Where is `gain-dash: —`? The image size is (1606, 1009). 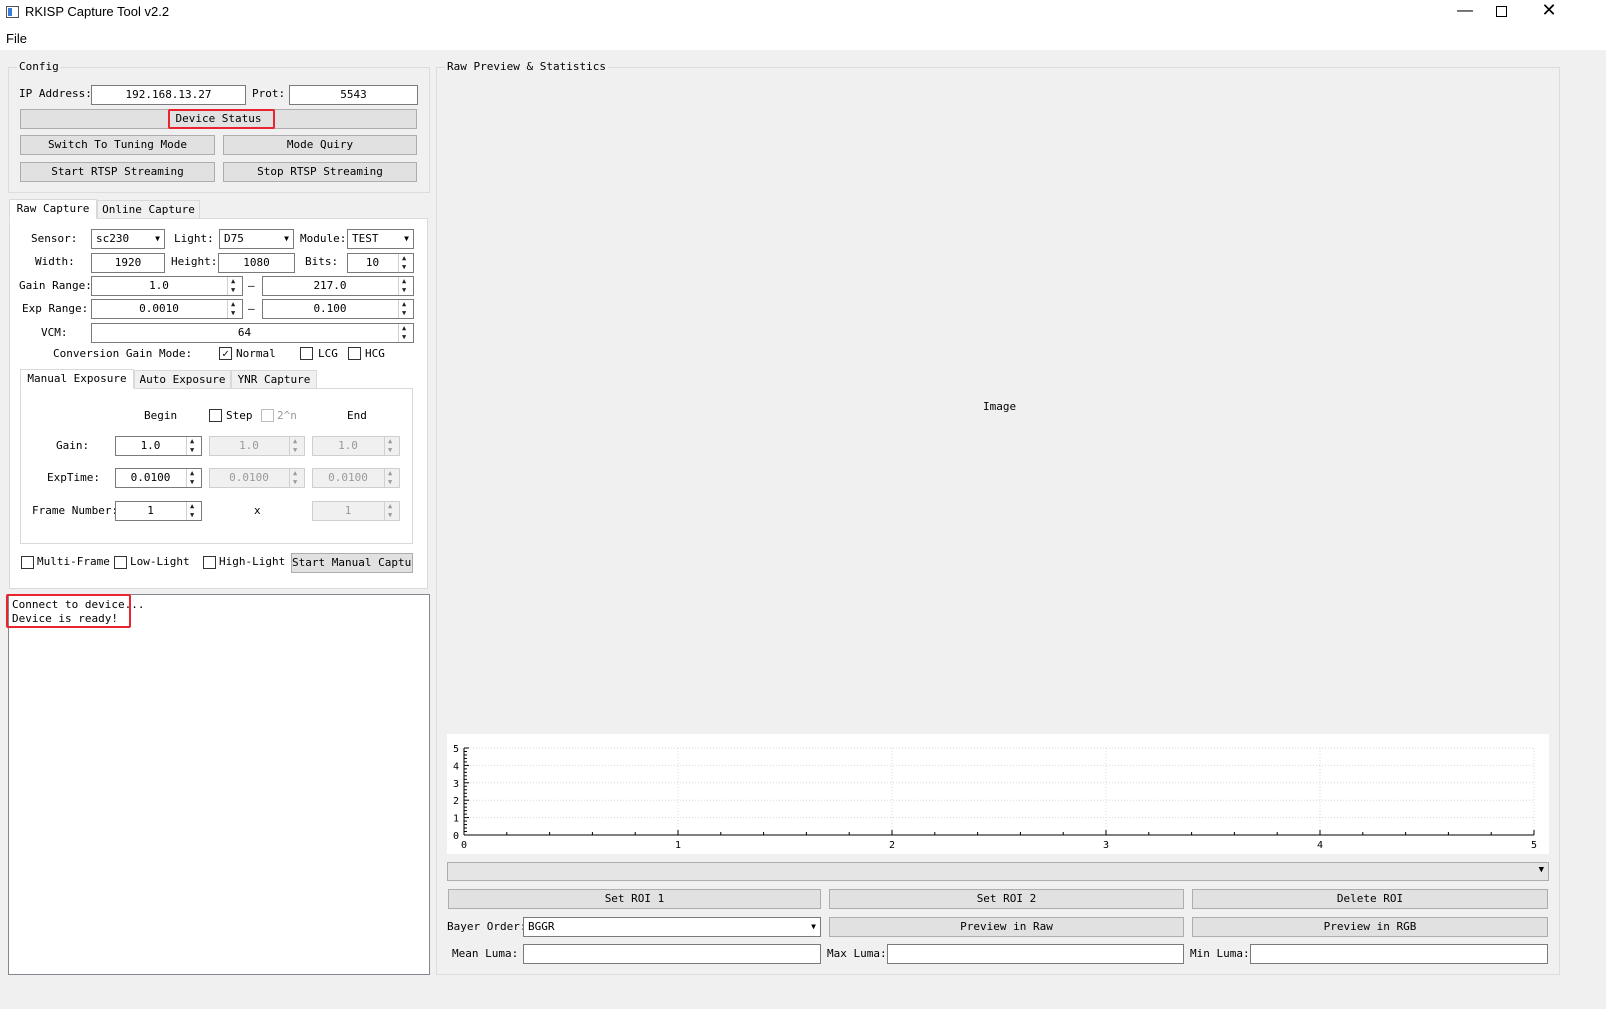
gain-dash: — is located at coordinates (251, 285).